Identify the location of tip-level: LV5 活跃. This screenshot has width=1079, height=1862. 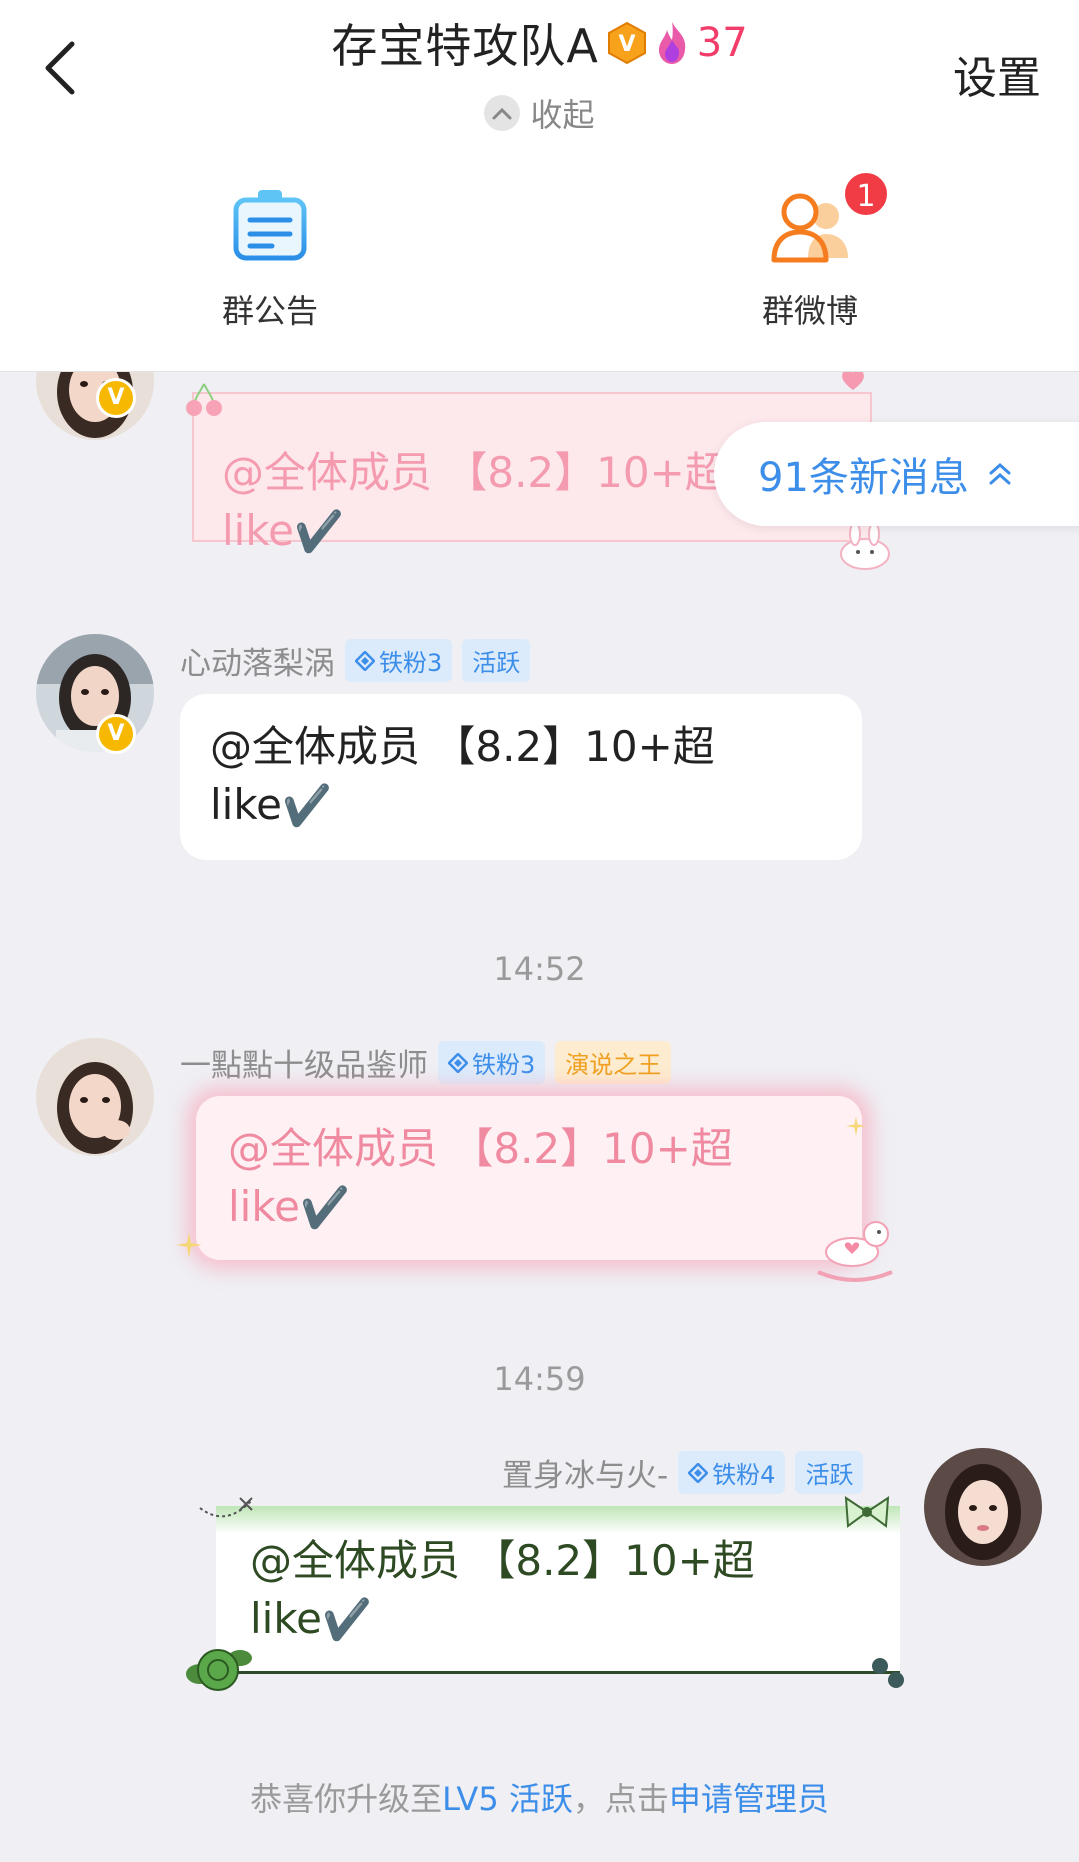
(507, 1799).